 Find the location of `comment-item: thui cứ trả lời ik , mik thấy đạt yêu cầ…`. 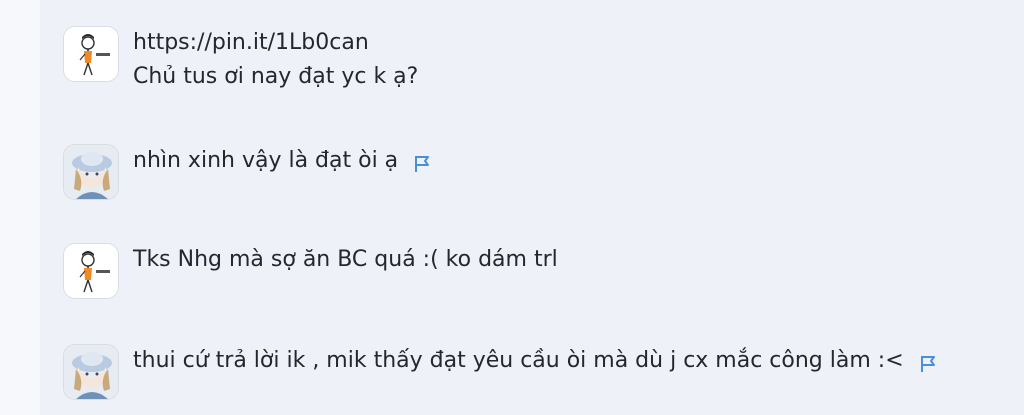

comment-item: thui cứ trả lời ik , mik thấy đạt yêu cầ… is located at coordinates (500, 372).